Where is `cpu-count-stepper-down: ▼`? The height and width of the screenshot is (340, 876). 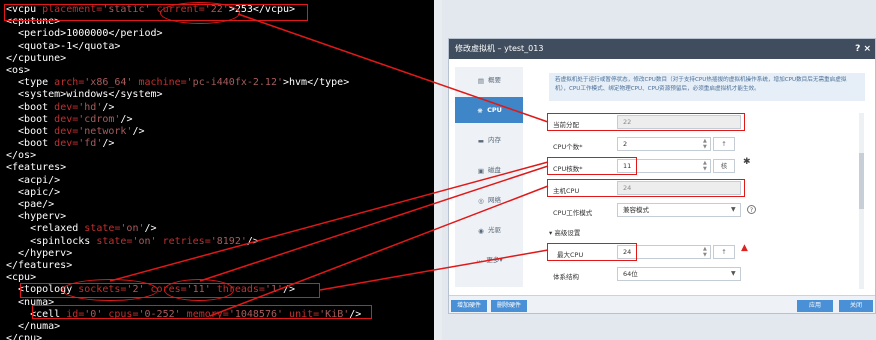
cpu-count-stepper-down: ▼ is located at coordinates (705, 147).